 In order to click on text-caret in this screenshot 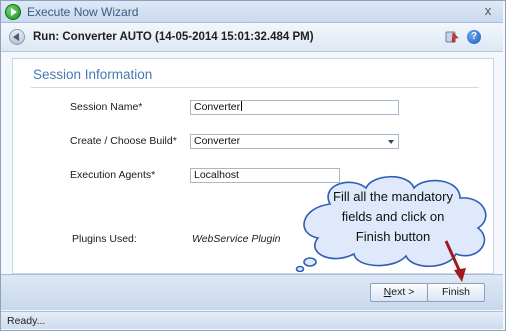, I will do `click(242, 106)`.